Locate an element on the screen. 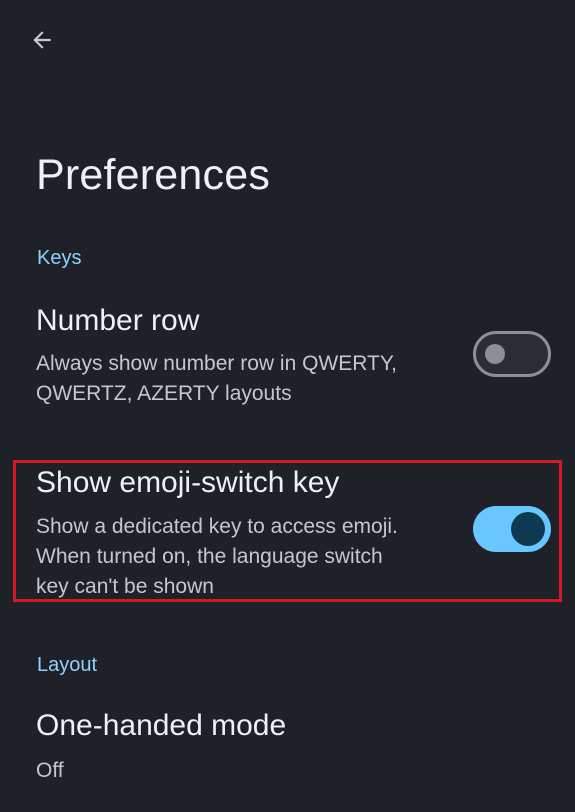 This screenshot has height=812, width=575. setting-title: Show emoji-switch key is located at coordinates (188, 482).